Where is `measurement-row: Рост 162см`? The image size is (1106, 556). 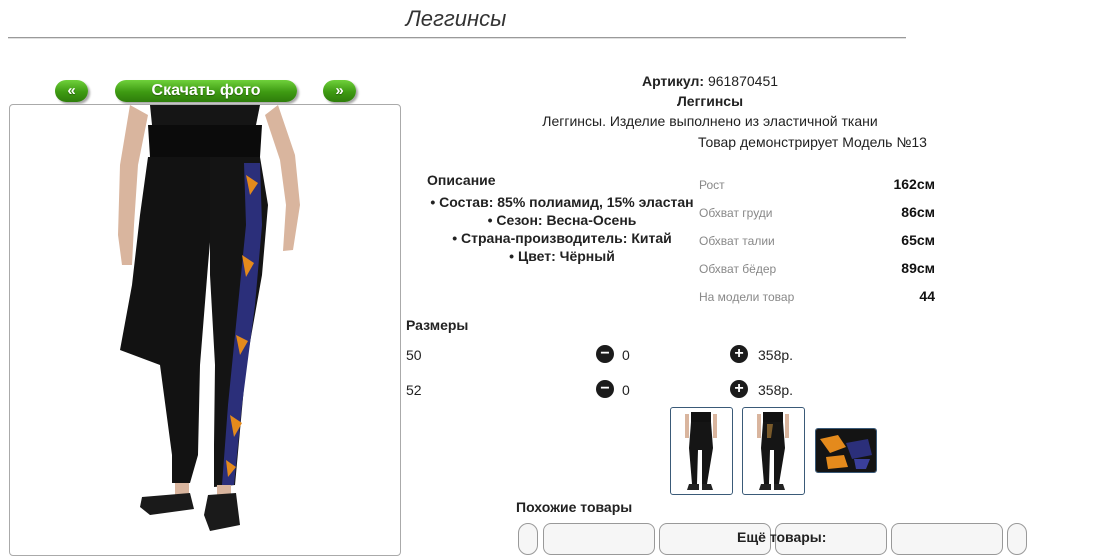
measurement-row: Рост 162см is located at coordinates (817, 186).